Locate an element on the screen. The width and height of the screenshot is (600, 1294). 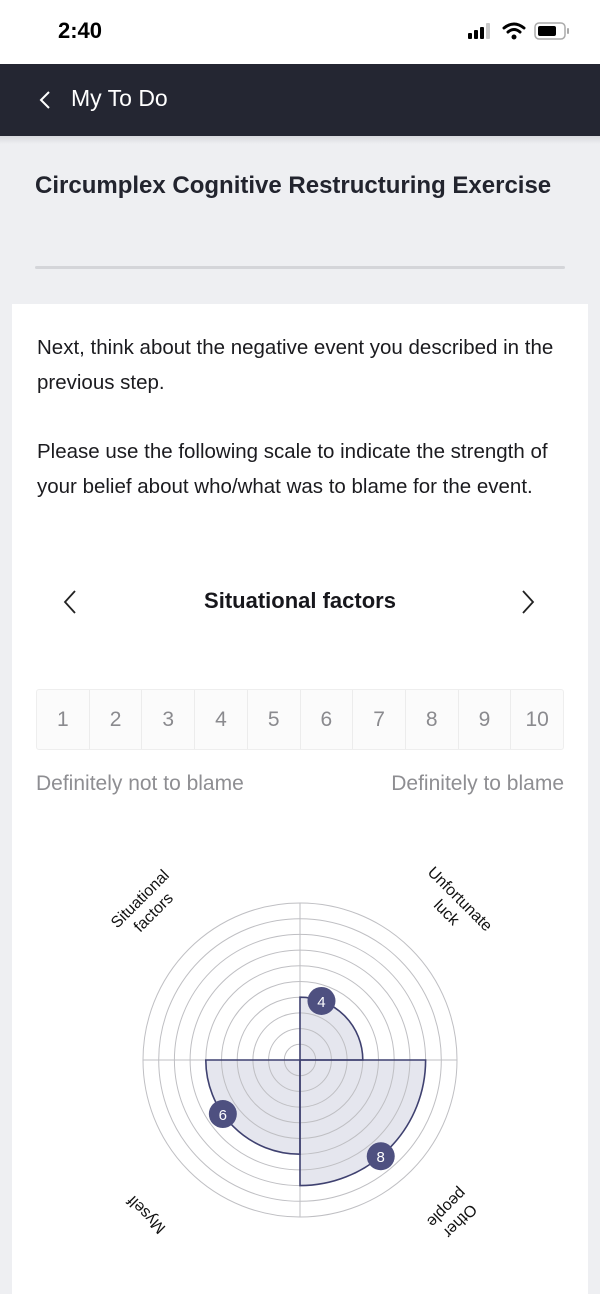
scale-option-4: 4 is located at coordinates (220, 719).